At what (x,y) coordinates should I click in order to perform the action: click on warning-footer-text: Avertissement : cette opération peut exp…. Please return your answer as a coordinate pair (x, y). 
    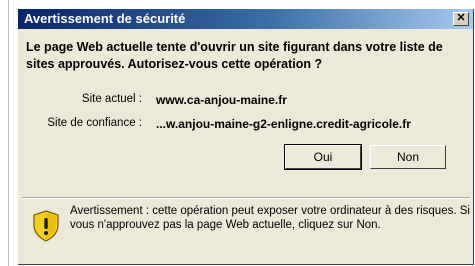
    Looking at the image, I should click on (270, 218).